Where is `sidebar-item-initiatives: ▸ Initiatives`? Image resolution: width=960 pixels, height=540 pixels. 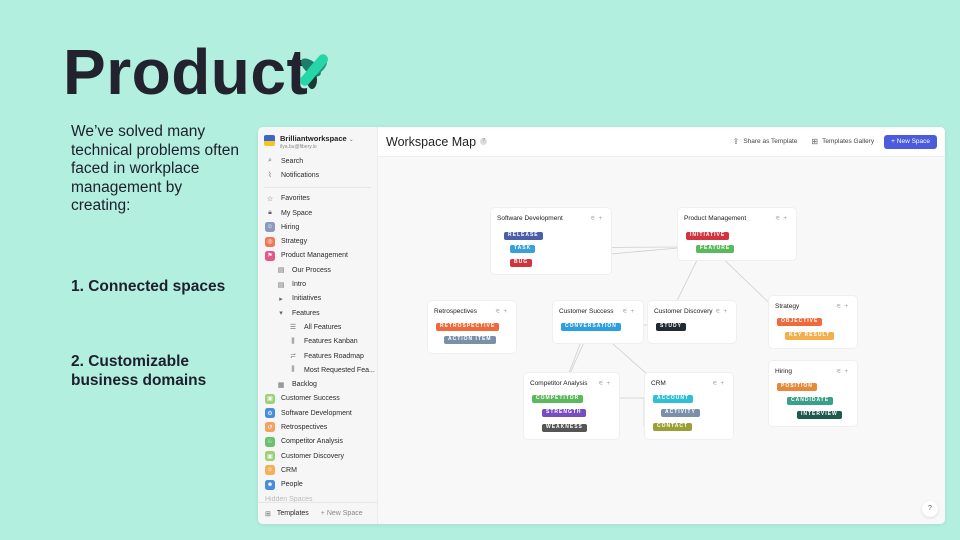
sidebar-item-initiatives: ▸ Initiatives is located at coordinates (317, 299).